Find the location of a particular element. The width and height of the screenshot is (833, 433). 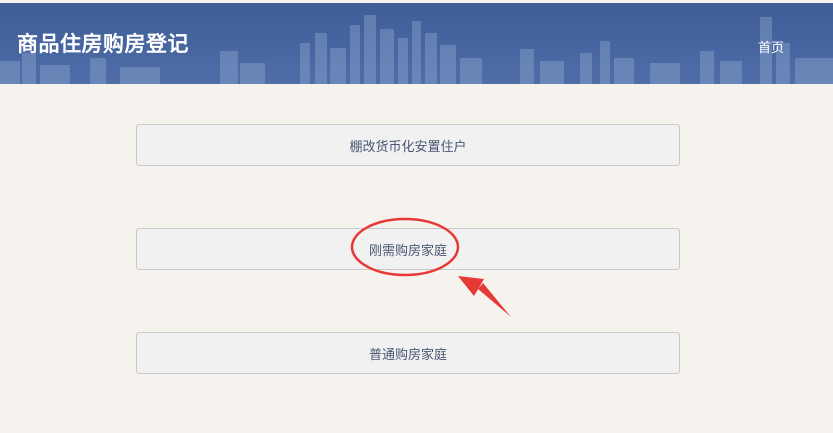

annotation-arrow-icon is located at coordinates (484, 296).